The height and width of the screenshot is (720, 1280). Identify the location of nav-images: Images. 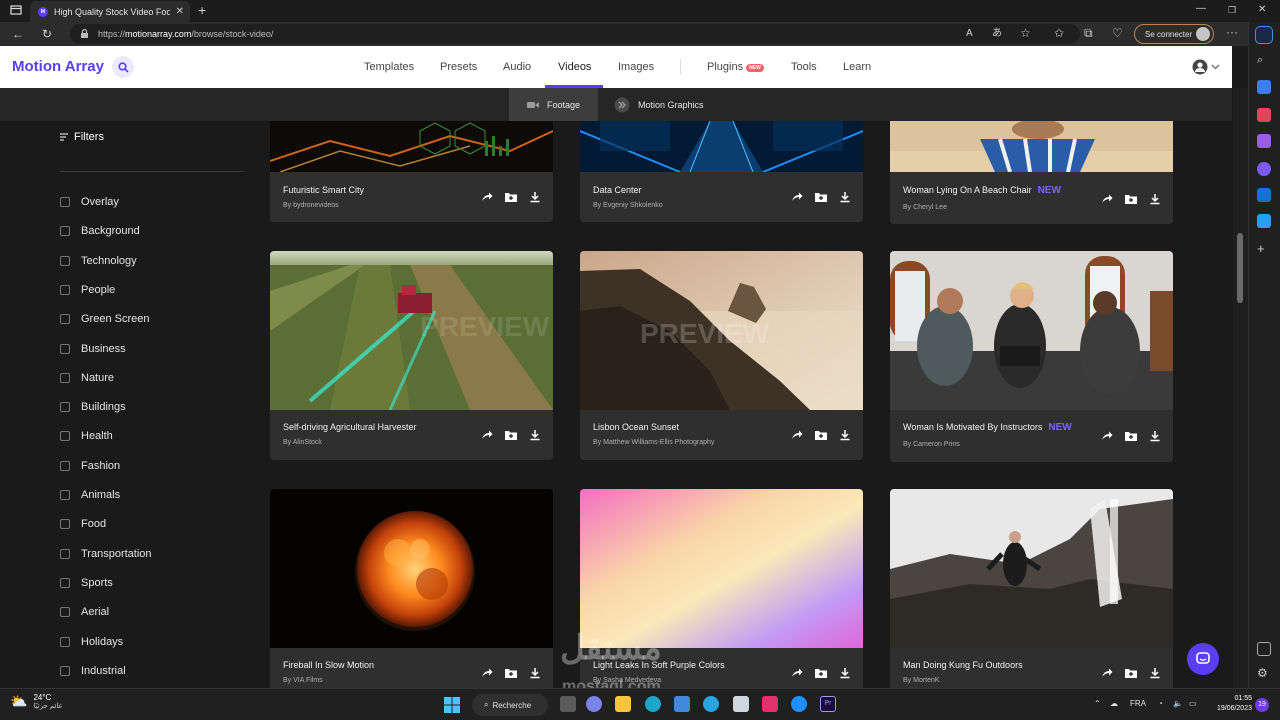
(636, 67).